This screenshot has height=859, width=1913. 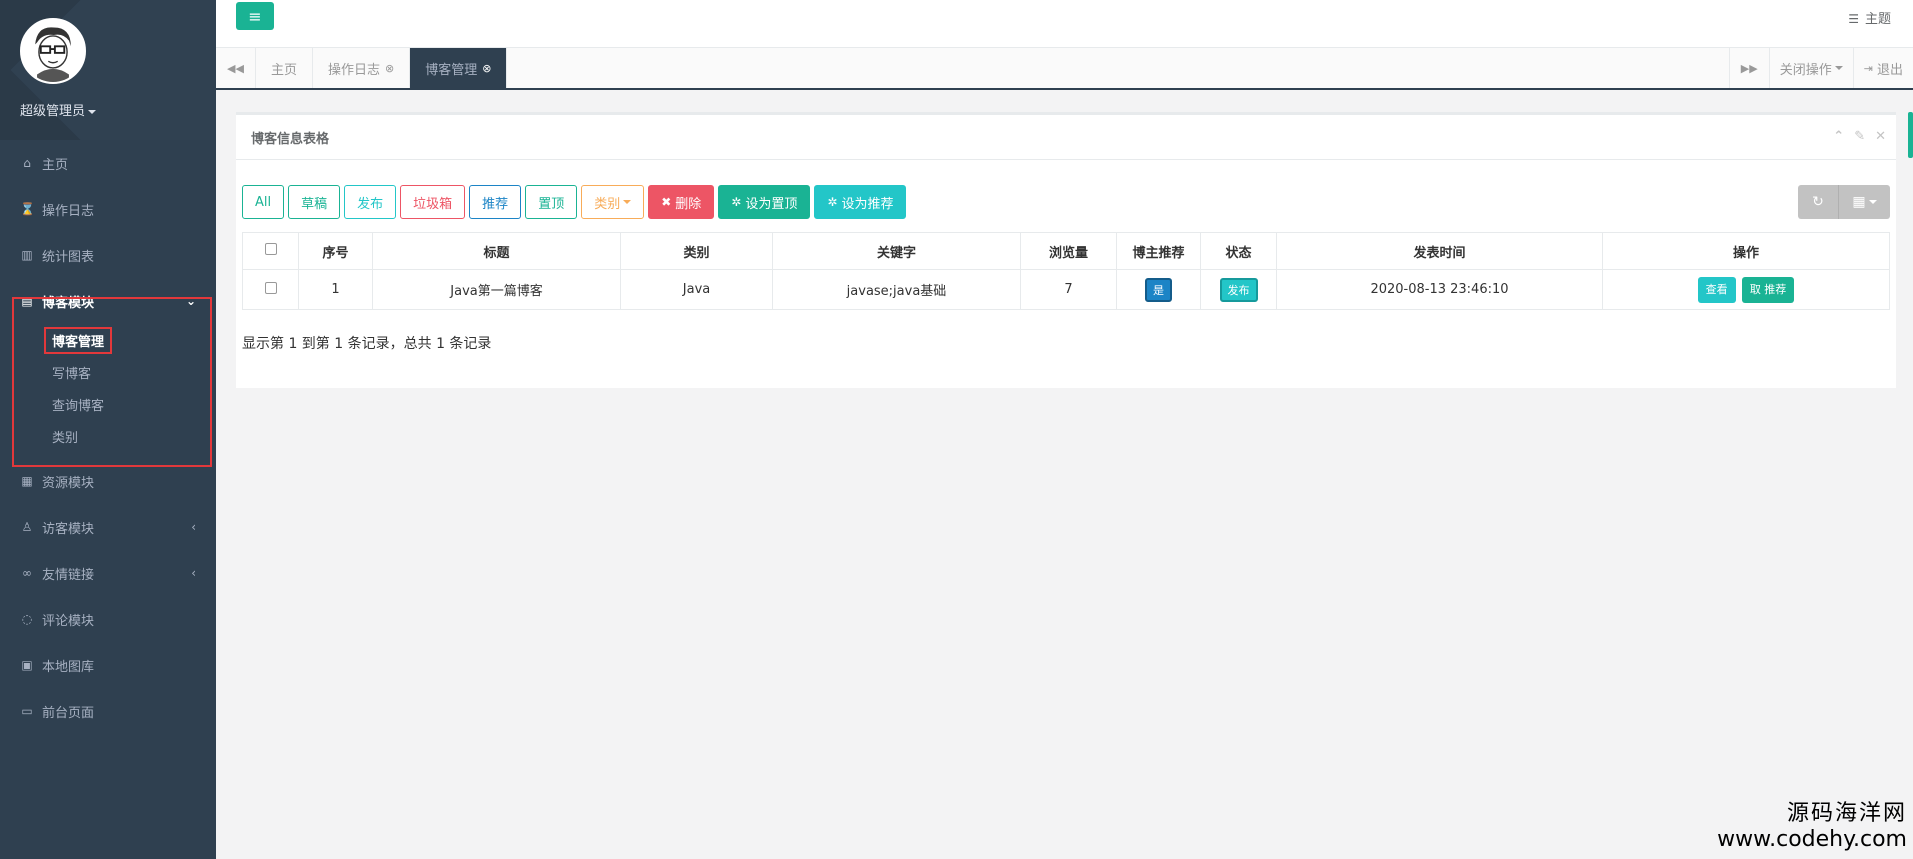 What do you see at coordinates (696, 289) in the screenshot?
I see `cell-category: Java` at bounding box center [696, 289].